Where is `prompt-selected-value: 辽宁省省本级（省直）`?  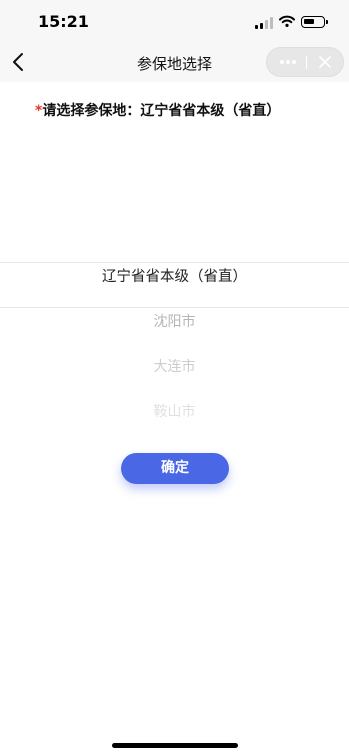 prompt-selected-value: 辽宁省省本级（省直） is located at coordinates (210, 111).